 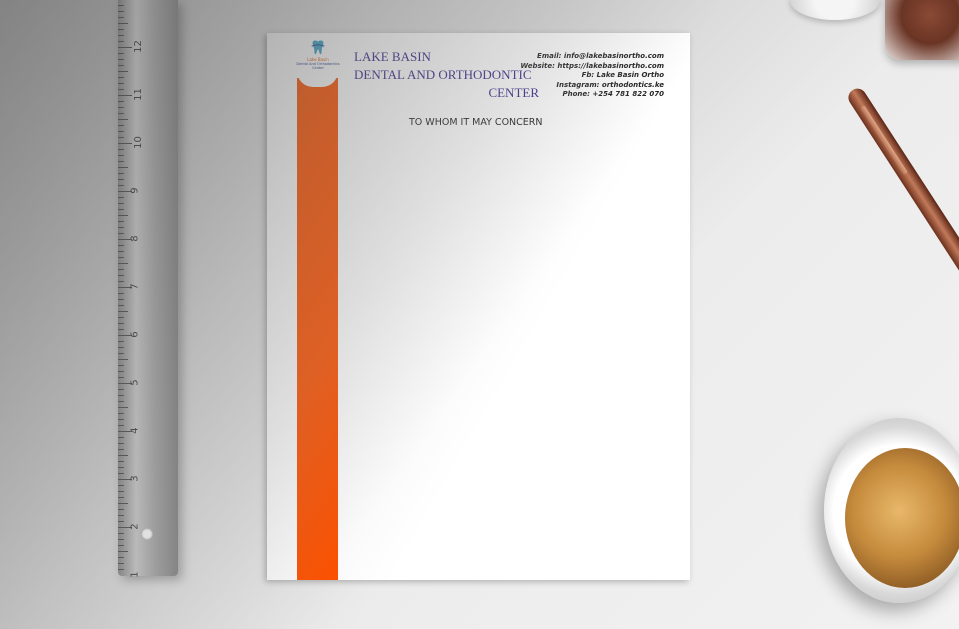 I want to click on ruler-number: 3, so click(x=135, y=478).